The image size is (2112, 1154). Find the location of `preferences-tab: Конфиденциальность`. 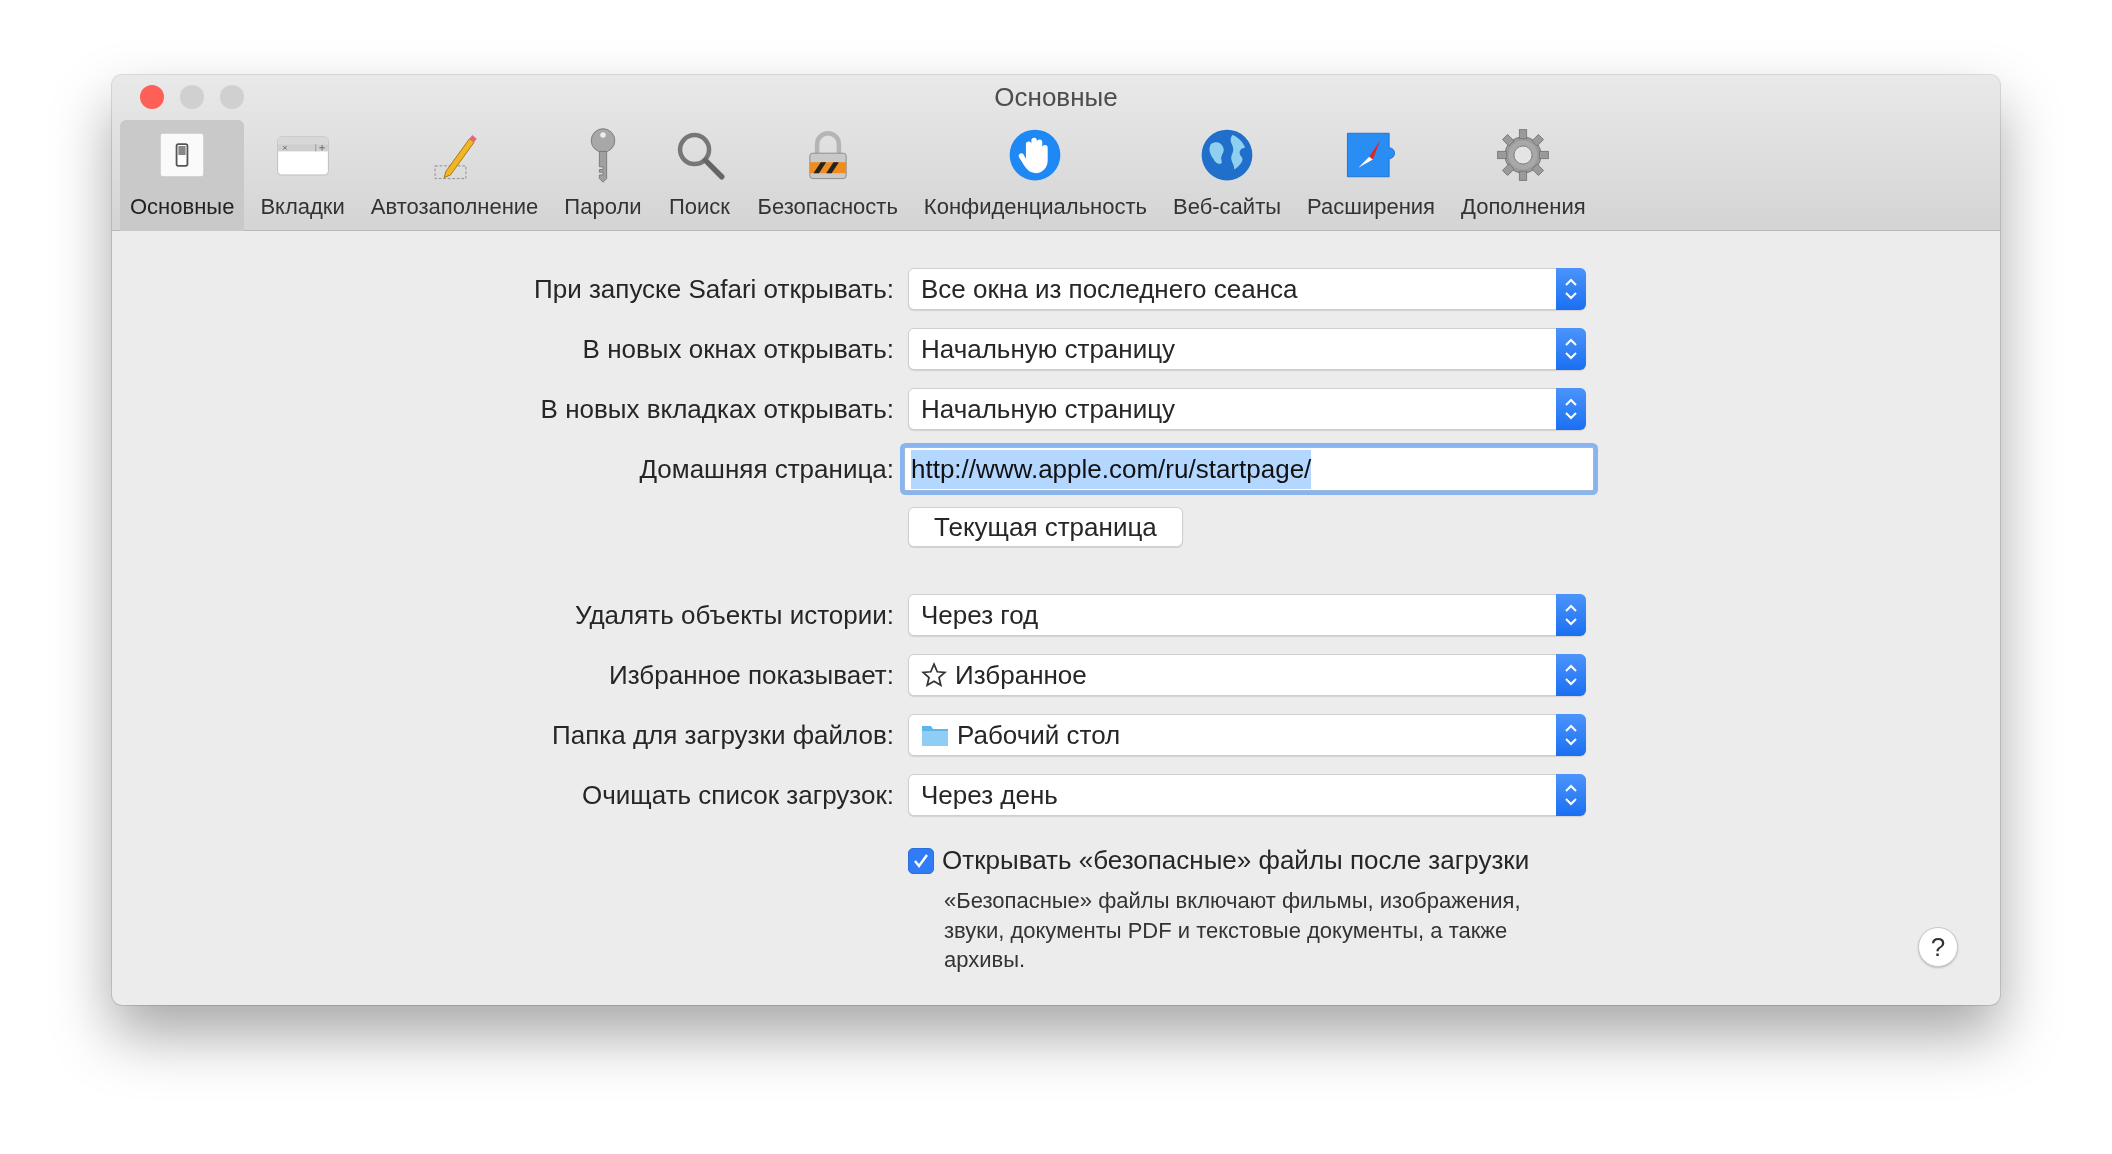

preferences-tab: Конфиденциальность is located at coordinates (1035, 175).